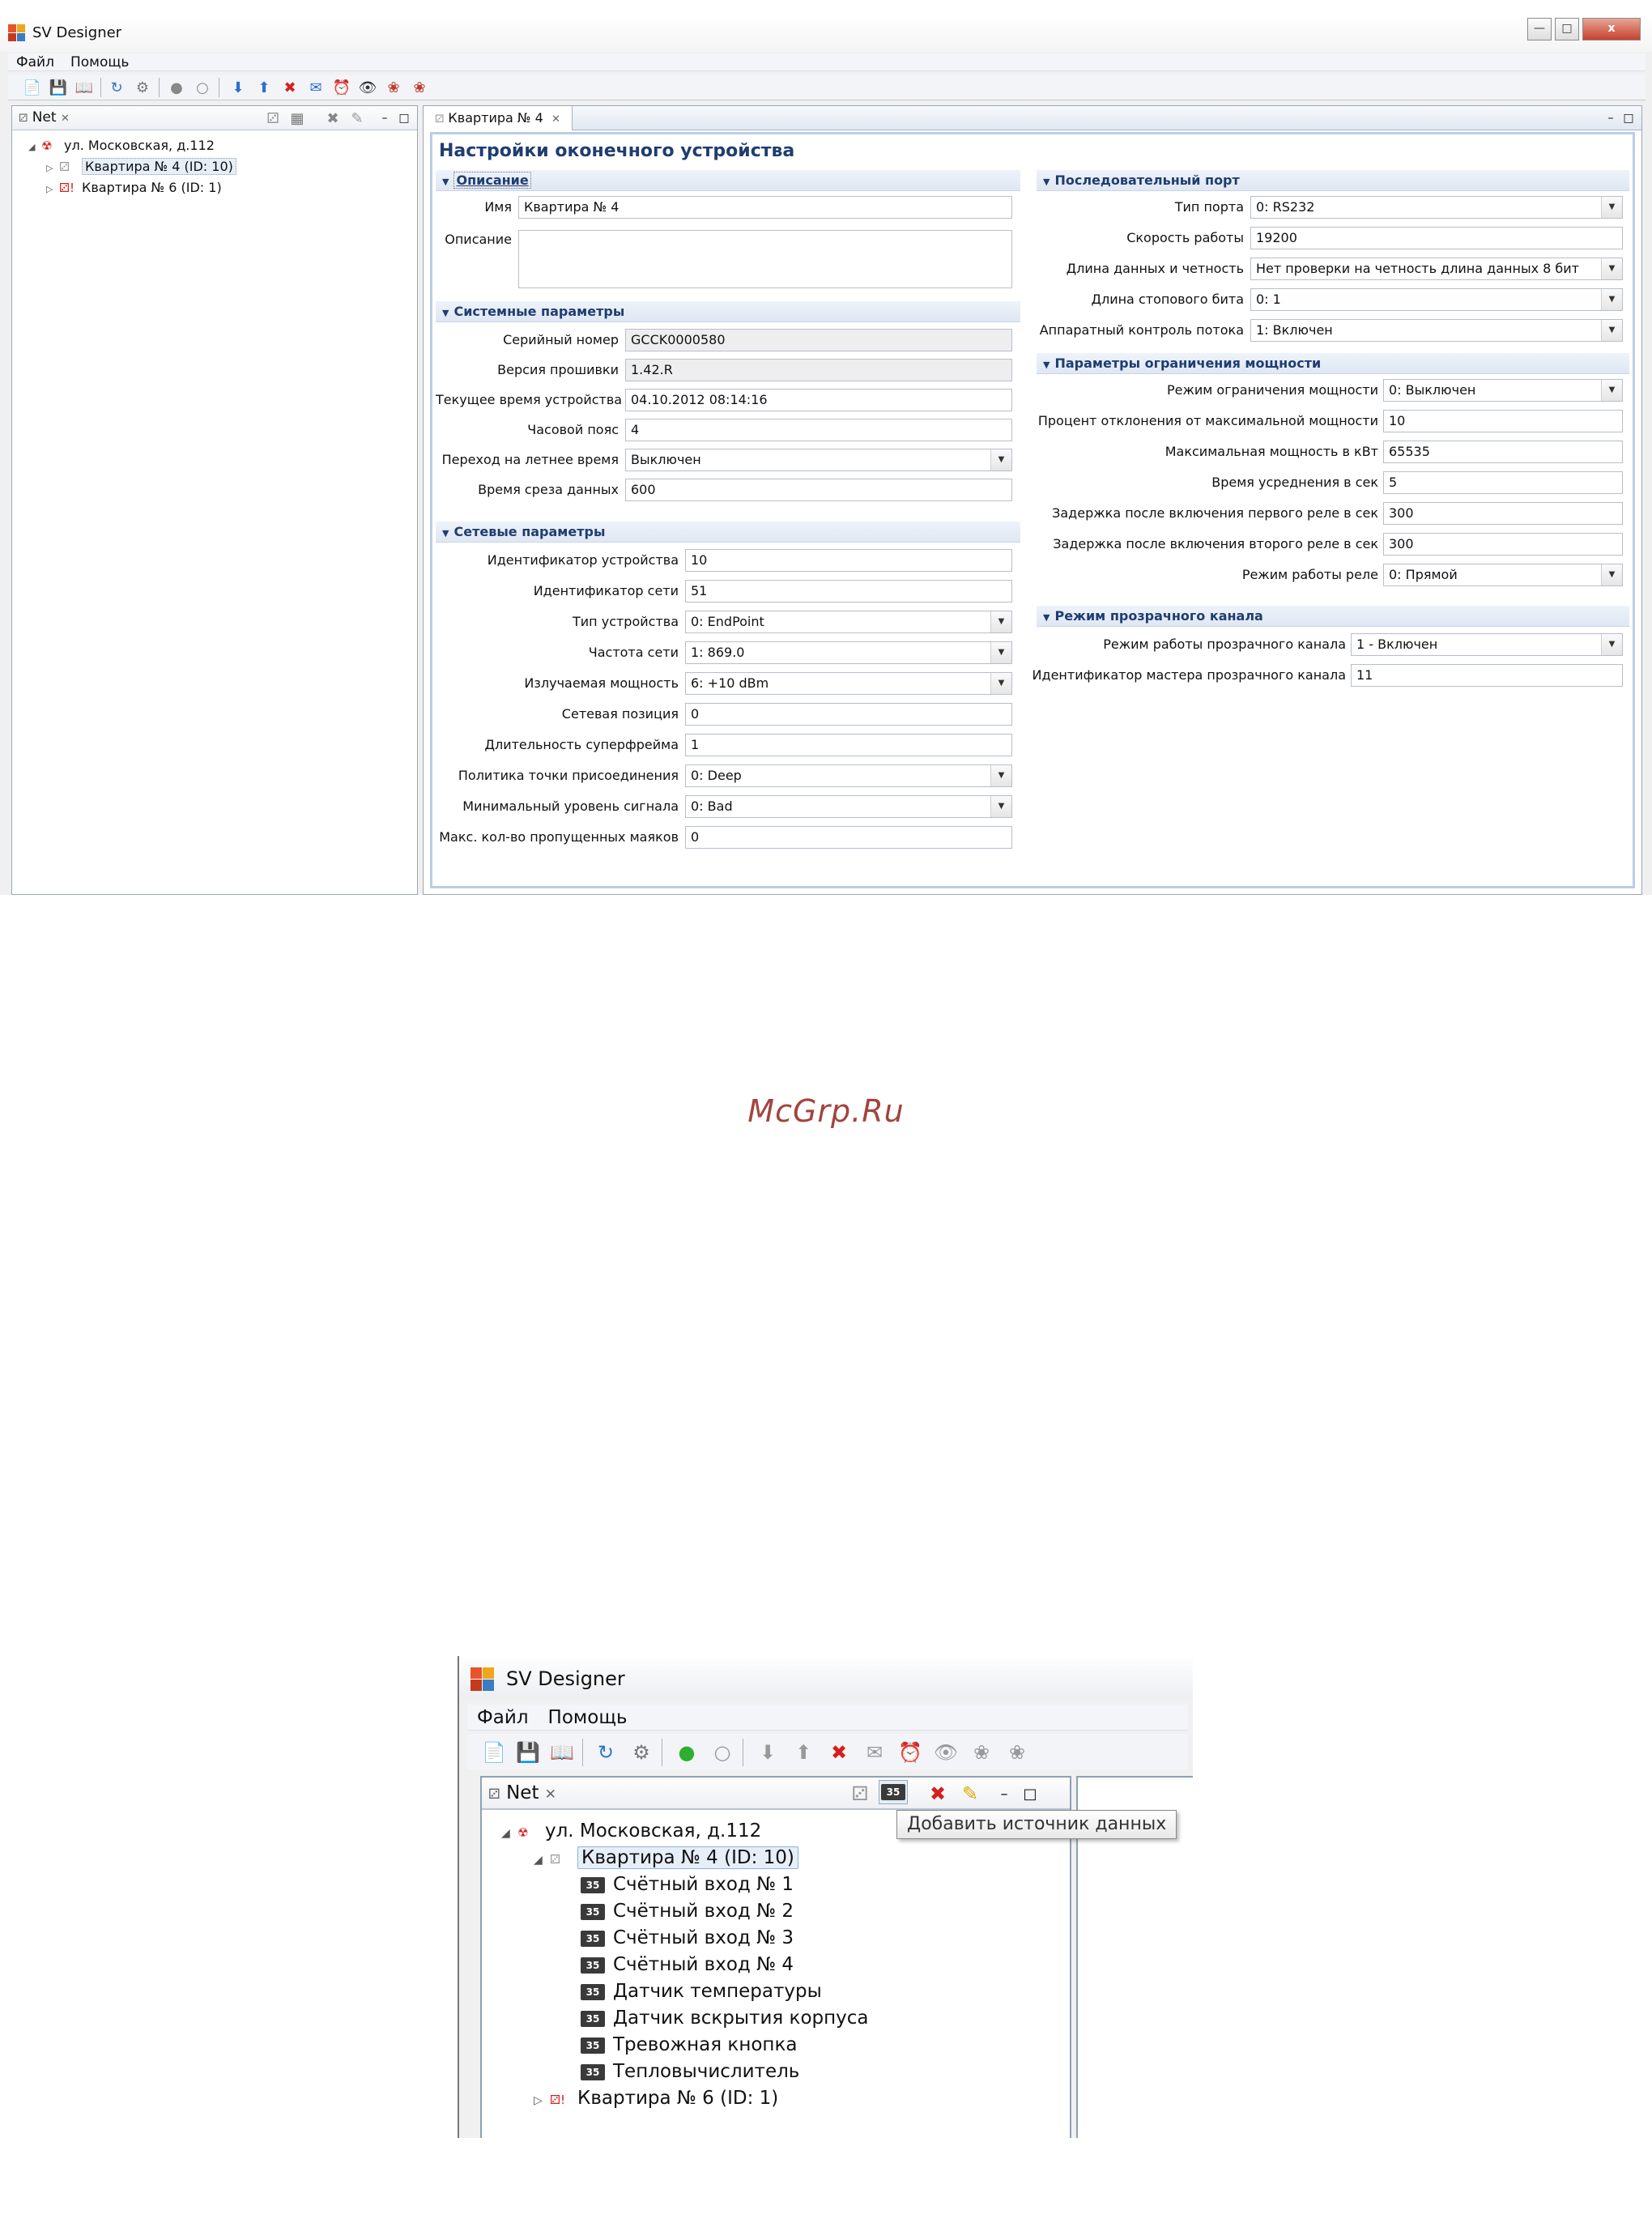 The width and height of the screenshot is (1652, 2227). I want to click on missed-beacons-field: 0, so click(849, 837).